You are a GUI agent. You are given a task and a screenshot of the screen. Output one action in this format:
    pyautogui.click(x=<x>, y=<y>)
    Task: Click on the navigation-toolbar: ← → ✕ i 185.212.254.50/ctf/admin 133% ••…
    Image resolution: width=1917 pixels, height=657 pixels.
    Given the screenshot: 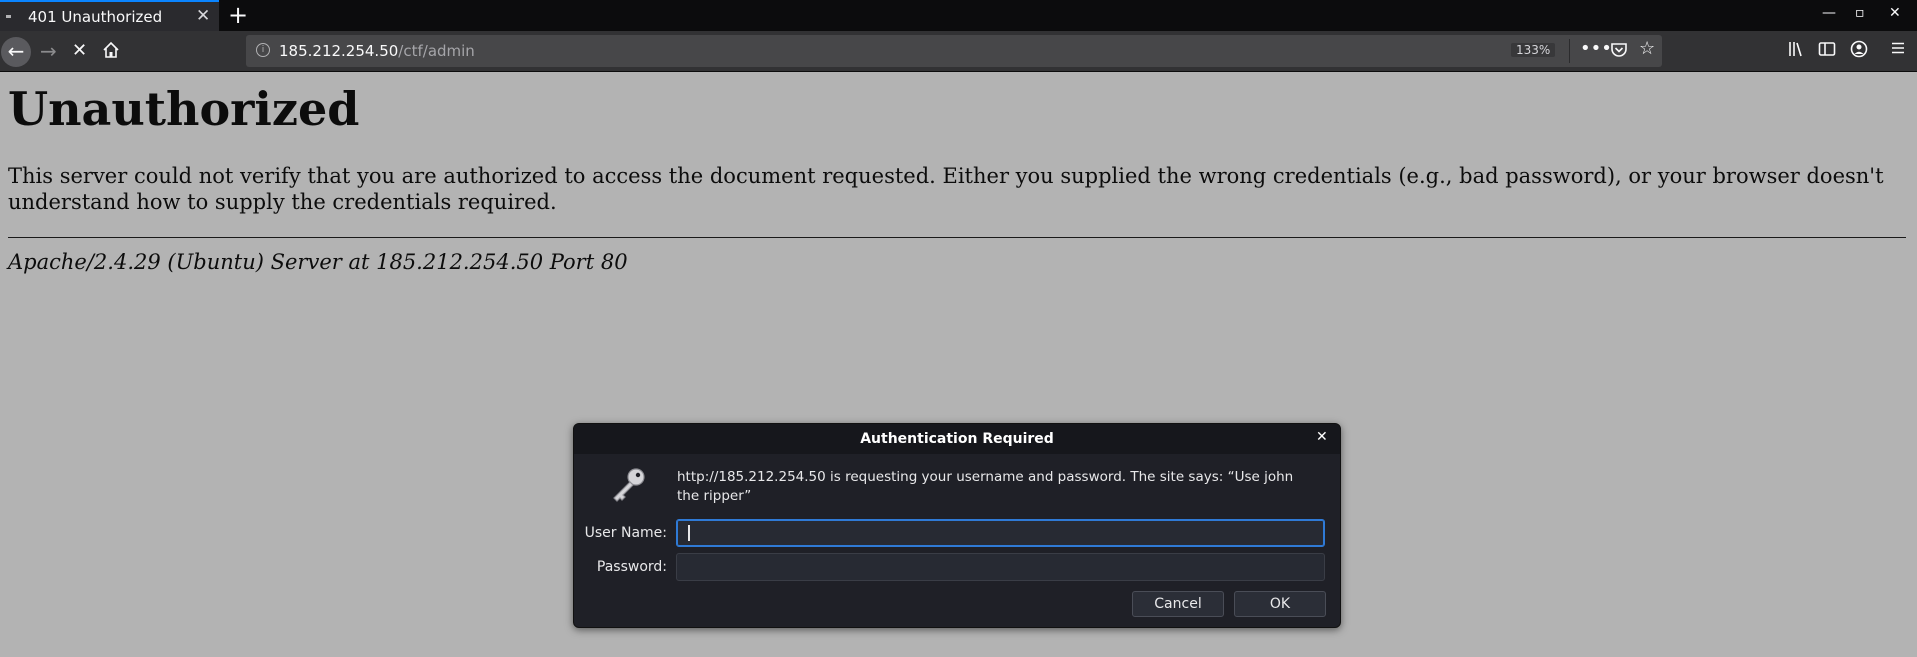 What is the action you would take?
    pyautogui.click(x=958, y=51)
    